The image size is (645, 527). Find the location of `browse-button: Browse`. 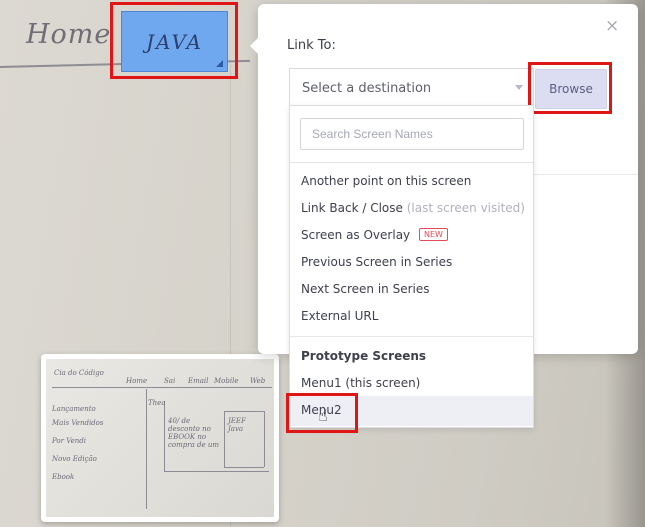

browse-button: Browse is located at coordinates (571, 89).